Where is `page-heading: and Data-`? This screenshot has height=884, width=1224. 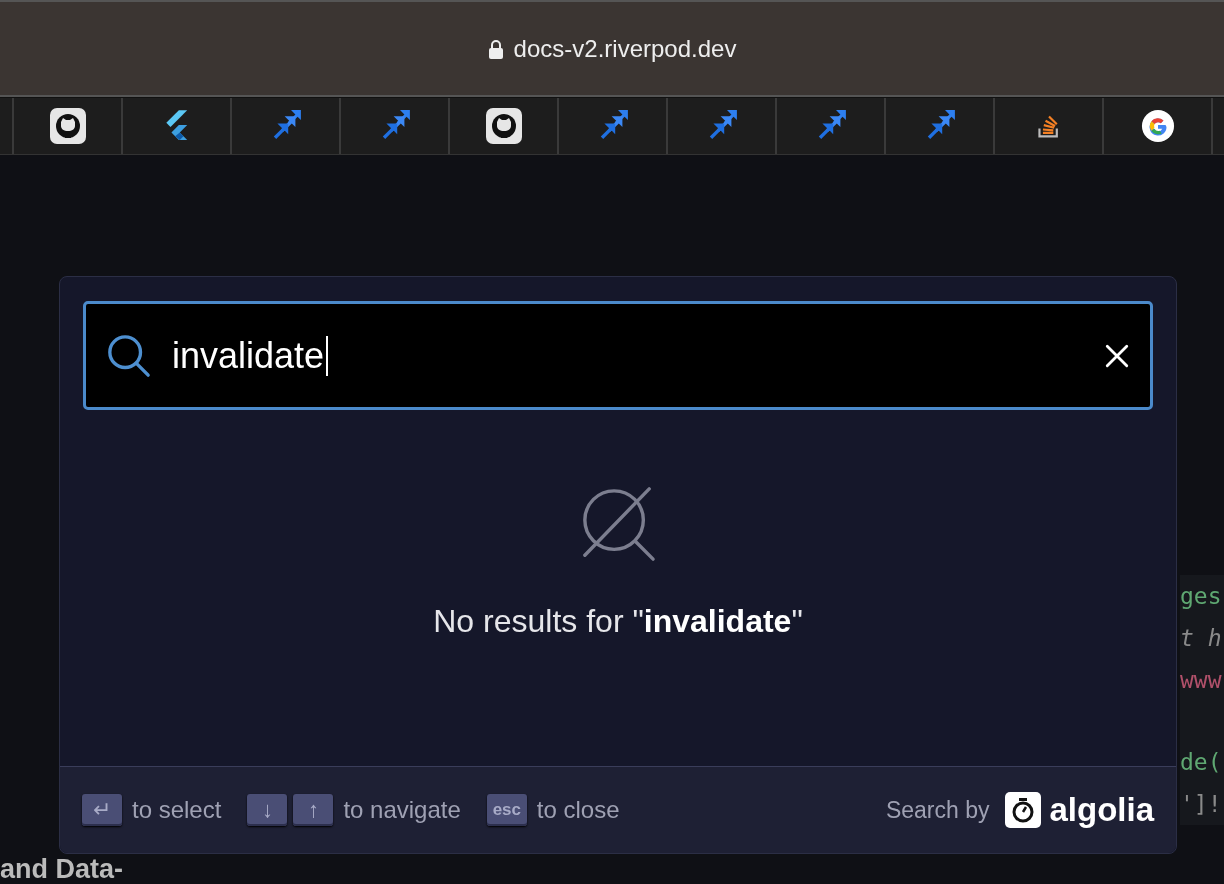 page-heading: and Data- is located at coordinates (62, 869).